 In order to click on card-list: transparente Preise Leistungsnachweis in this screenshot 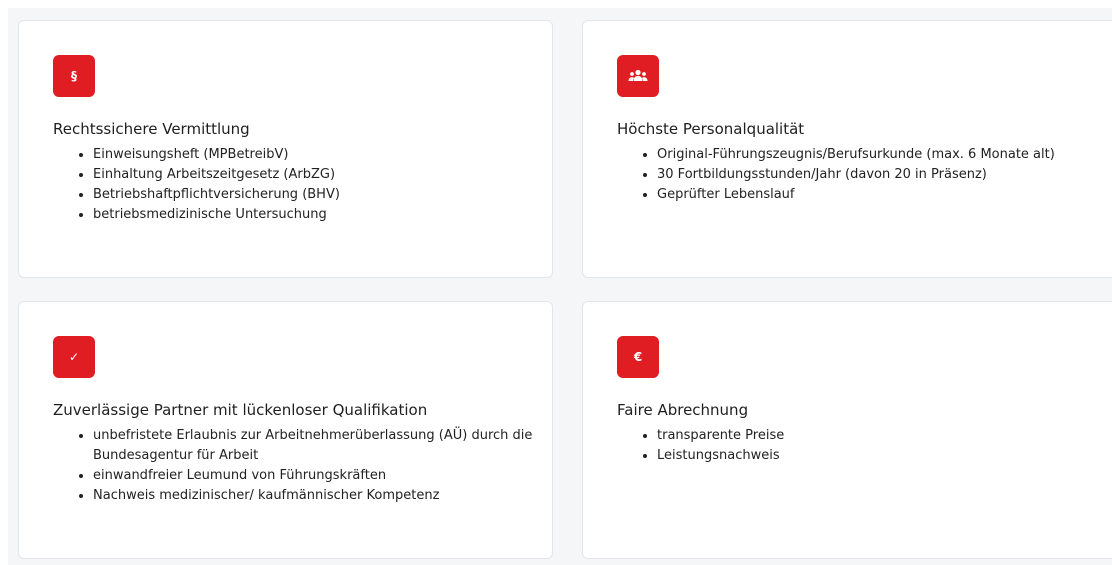, I will do `click(712, 446)`.